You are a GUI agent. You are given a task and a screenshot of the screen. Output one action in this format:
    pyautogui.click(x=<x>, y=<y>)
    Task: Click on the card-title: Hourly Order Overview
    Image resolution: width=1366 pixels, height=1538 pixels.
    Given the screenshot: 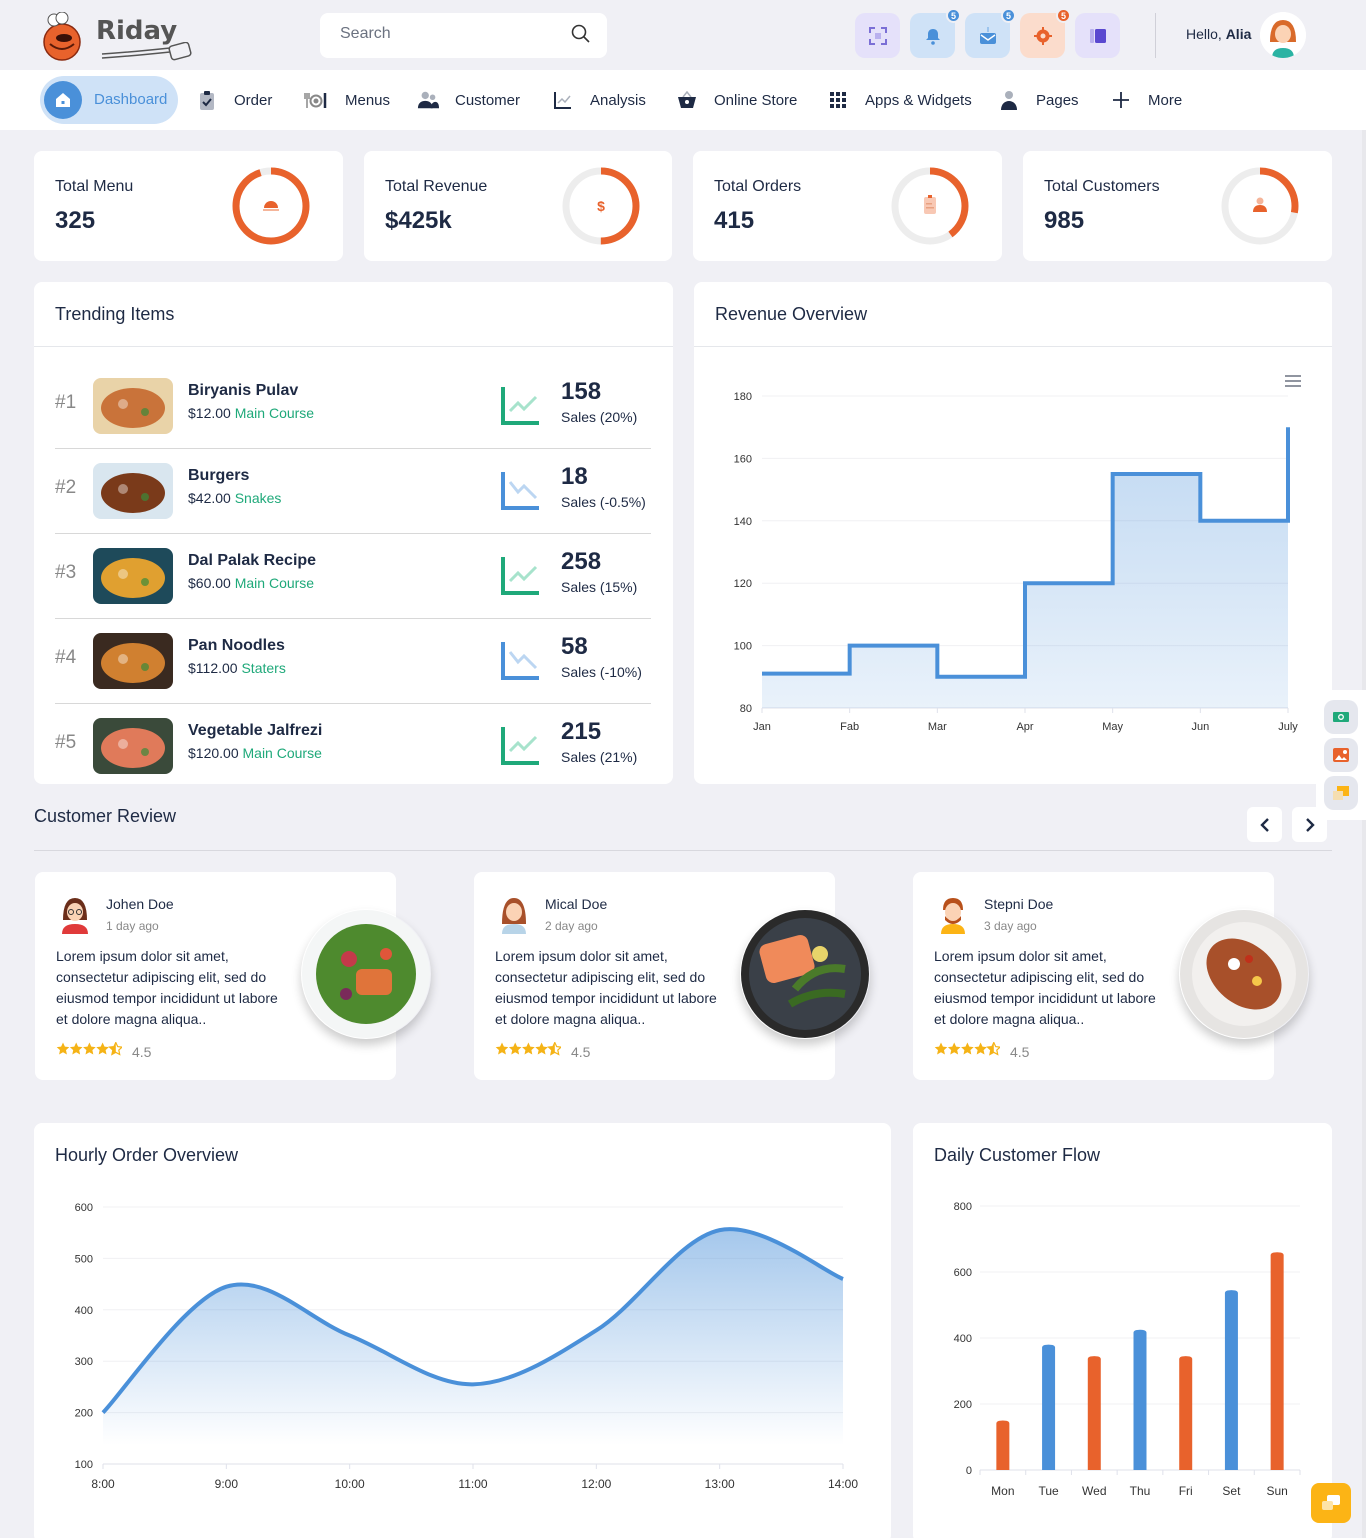 What is the action you would take?
    pyautogui.click(x=147, y=1155)
    